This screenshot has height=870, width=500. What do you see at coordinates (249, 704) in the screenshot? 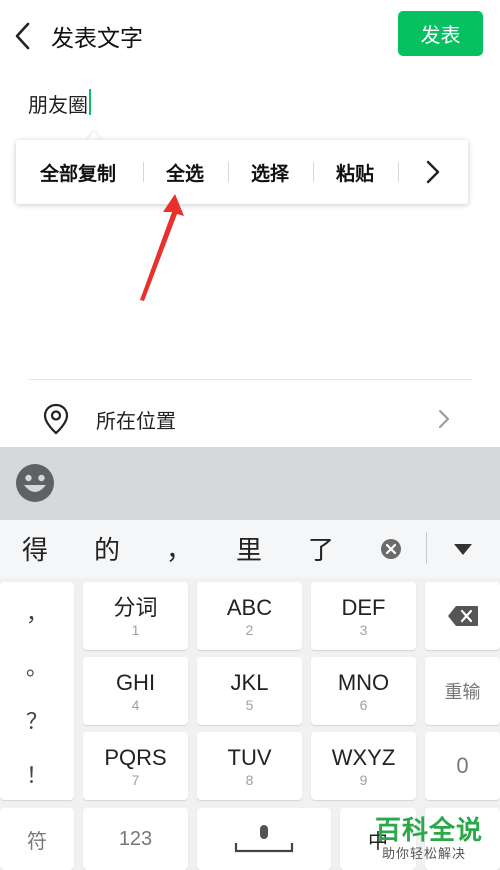
I see `key-number: 5` at bounding box center [249, 704].